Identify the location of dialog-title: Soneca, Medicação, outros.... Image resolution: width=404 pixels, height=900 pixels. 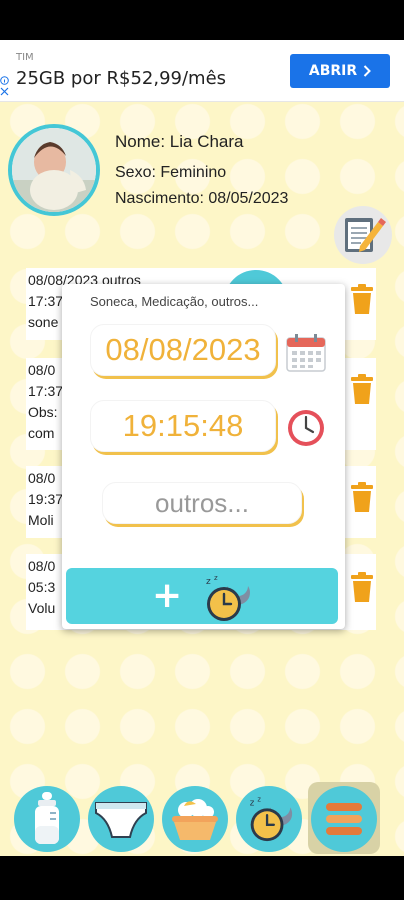
(174, 301).